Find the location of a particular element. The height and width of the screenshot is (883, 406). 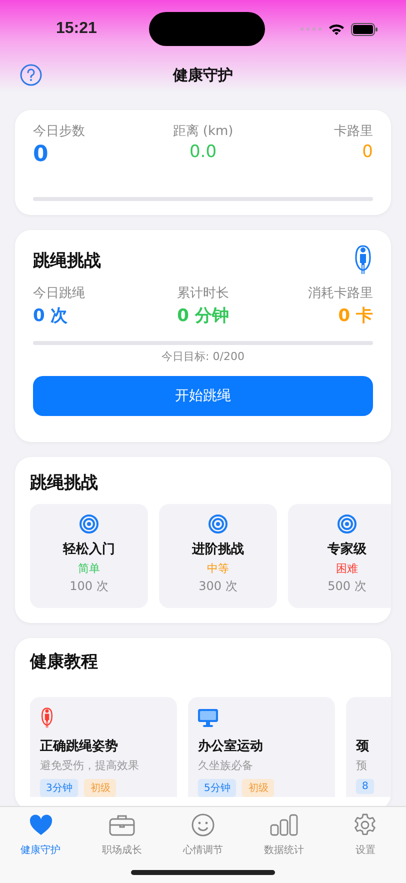

stat-label: 卡路里 is located at coordinates (352, 131).